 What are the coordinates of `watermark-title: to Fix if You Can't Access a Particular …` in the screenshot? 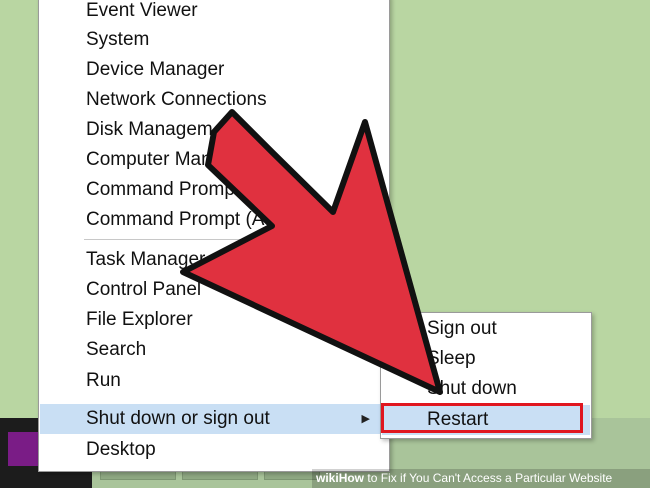 It's located at (488, 478).